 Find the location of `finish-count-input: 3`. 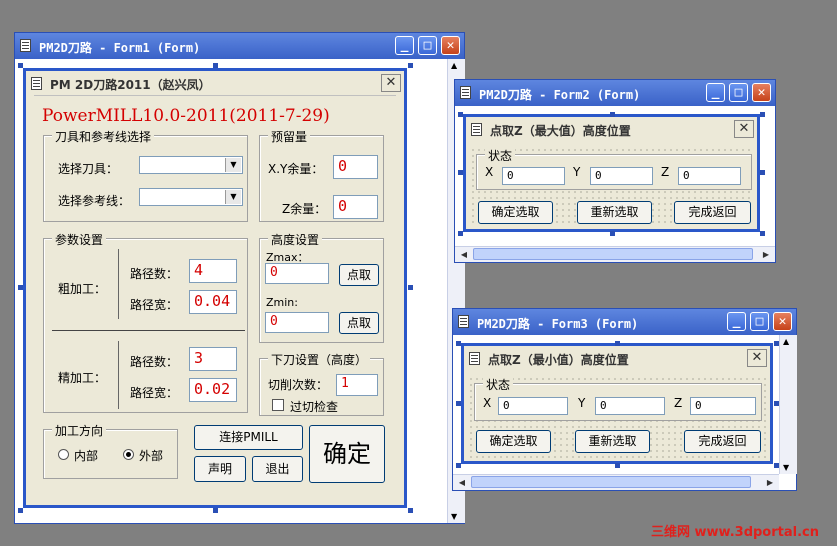

finish-count-input: 3 is located at coordinates (213, 359).